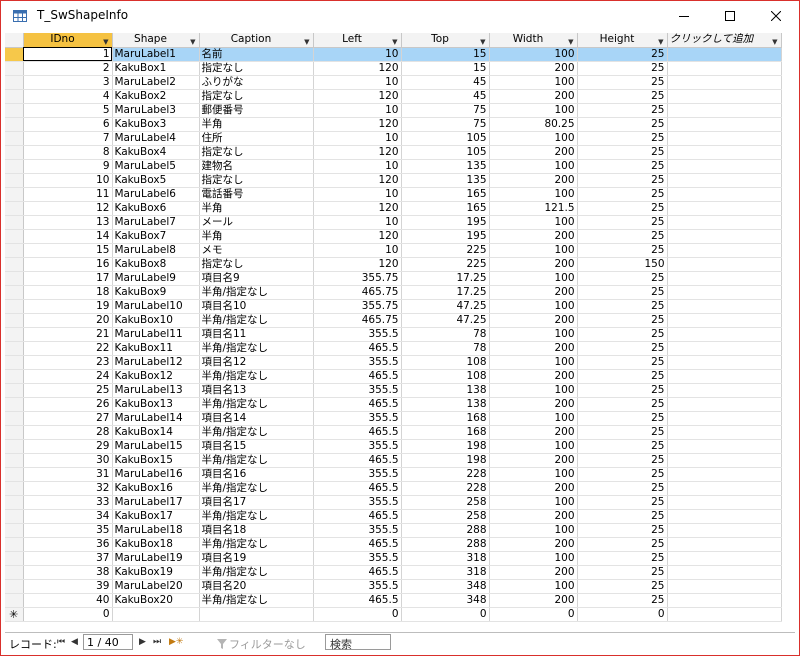  Describe the element at coordinates (256, 278) in the screenshot. I see `cell-caption: 項目名9` at that location.